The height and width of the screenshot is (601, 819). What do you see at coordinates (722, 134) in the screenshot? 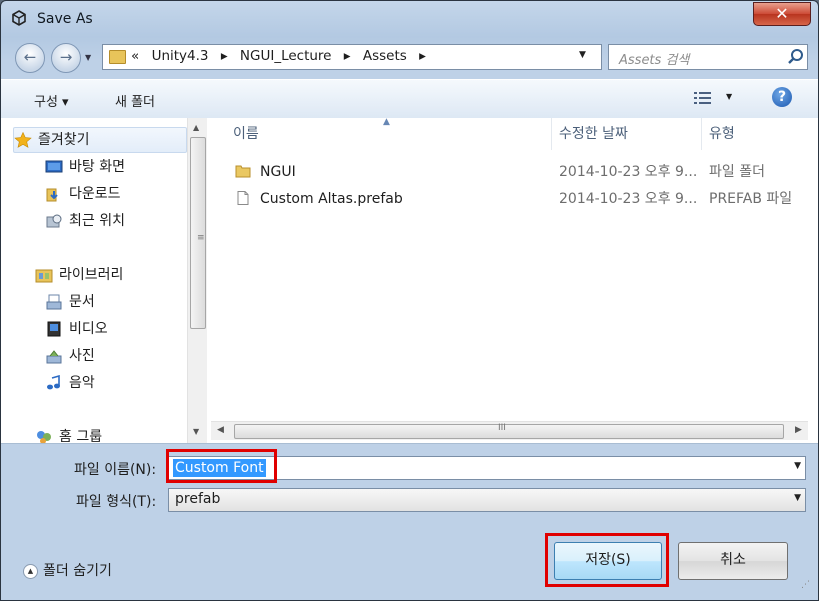
I see `column-header-label: 유형` at bounding box center [722, 134].